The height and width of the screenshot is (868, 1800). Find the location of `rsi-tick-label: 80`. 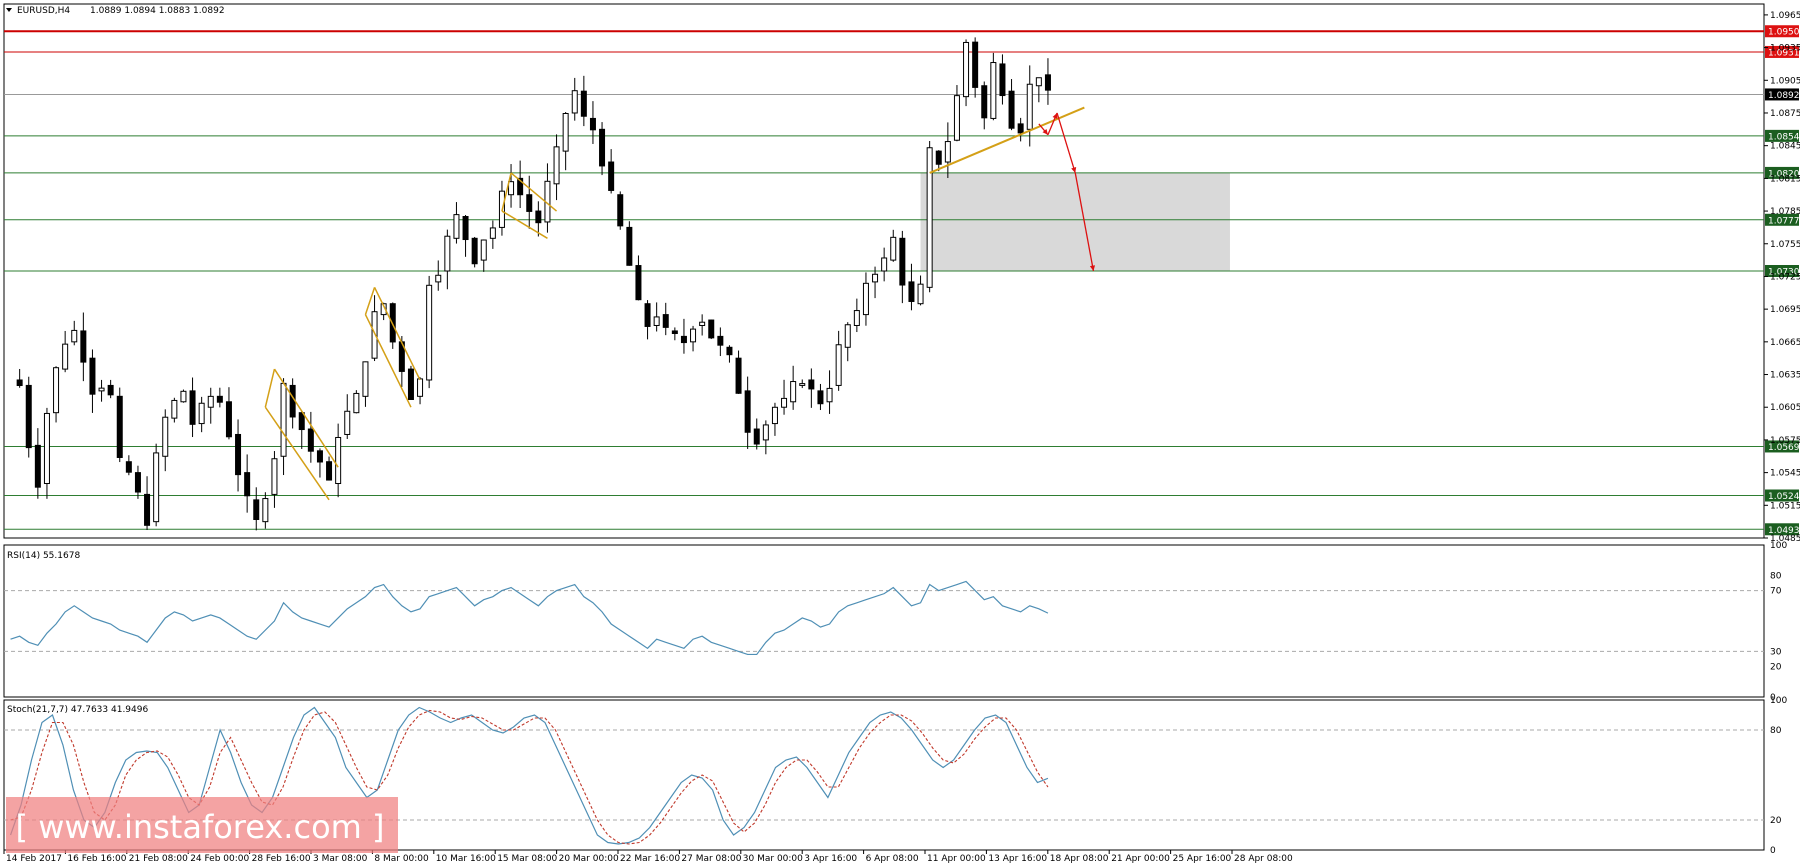

rsi-tick-label: 80 is located at coordinates (1776, 576).